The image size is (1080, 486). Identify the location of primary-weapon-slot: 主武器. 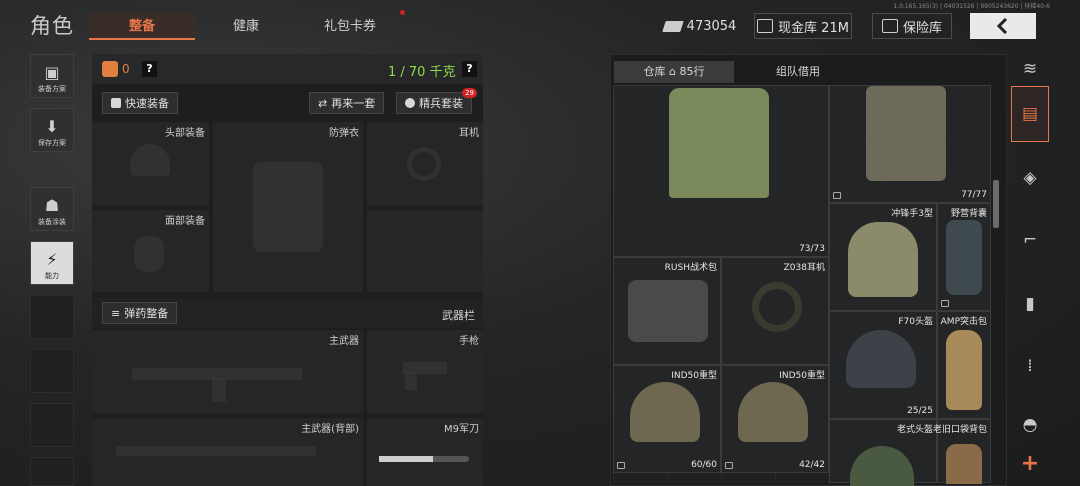
(227, 372).